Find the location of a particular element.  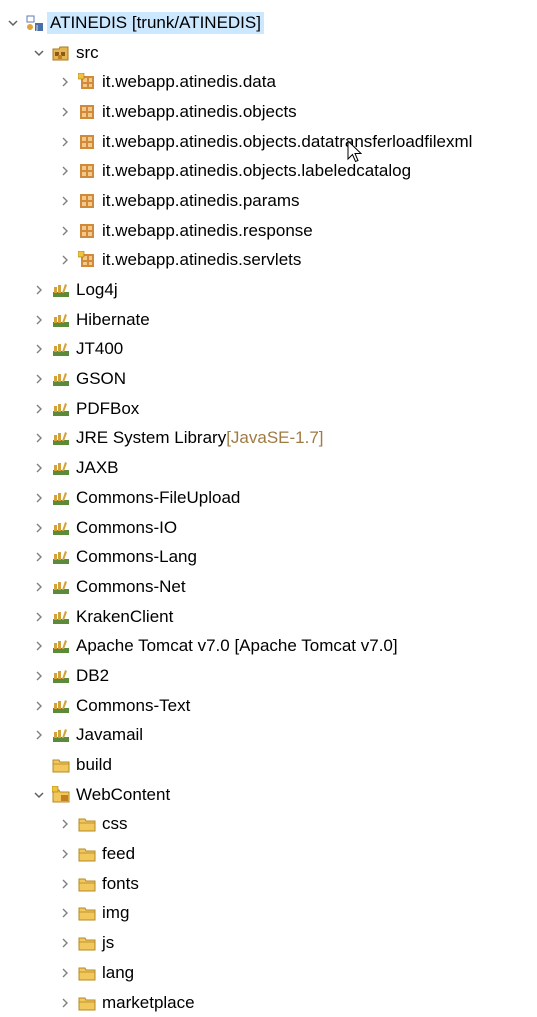

tree-item-label: WebContent is located at coordinates (123, 794).